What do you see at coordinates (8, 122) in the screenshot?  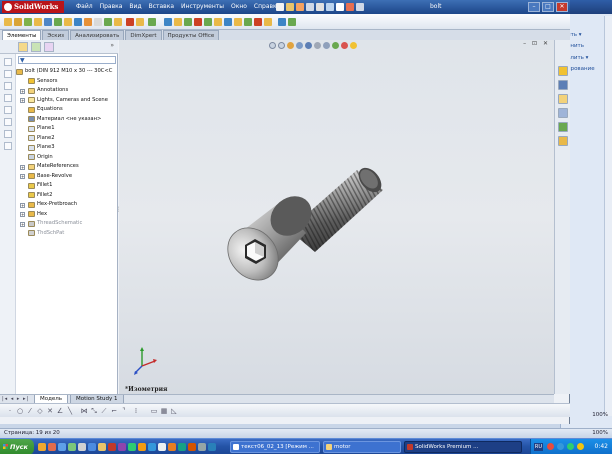 I see `edit-sketch-icon` at bounding box center [8, 122].